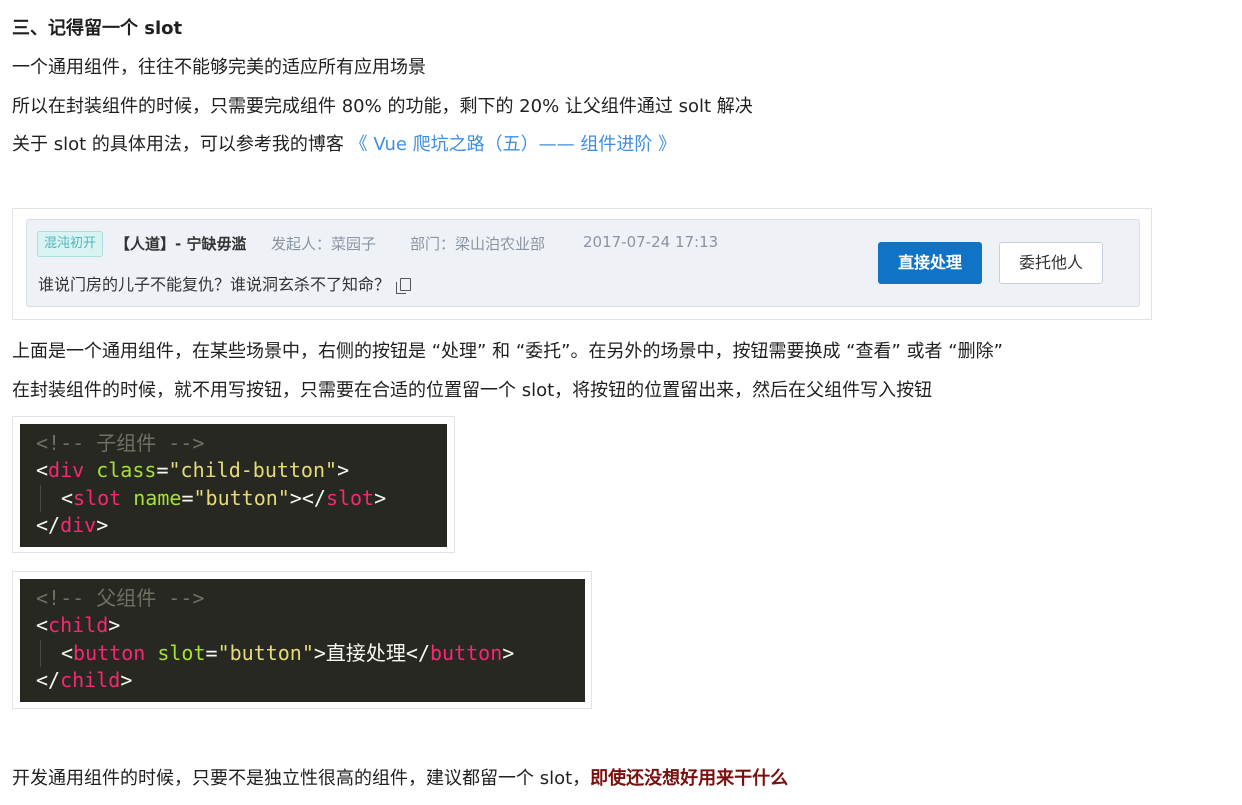  Describe the element at coordinates (404, 286) in the screenshot. I see `copy-icon` at that location.